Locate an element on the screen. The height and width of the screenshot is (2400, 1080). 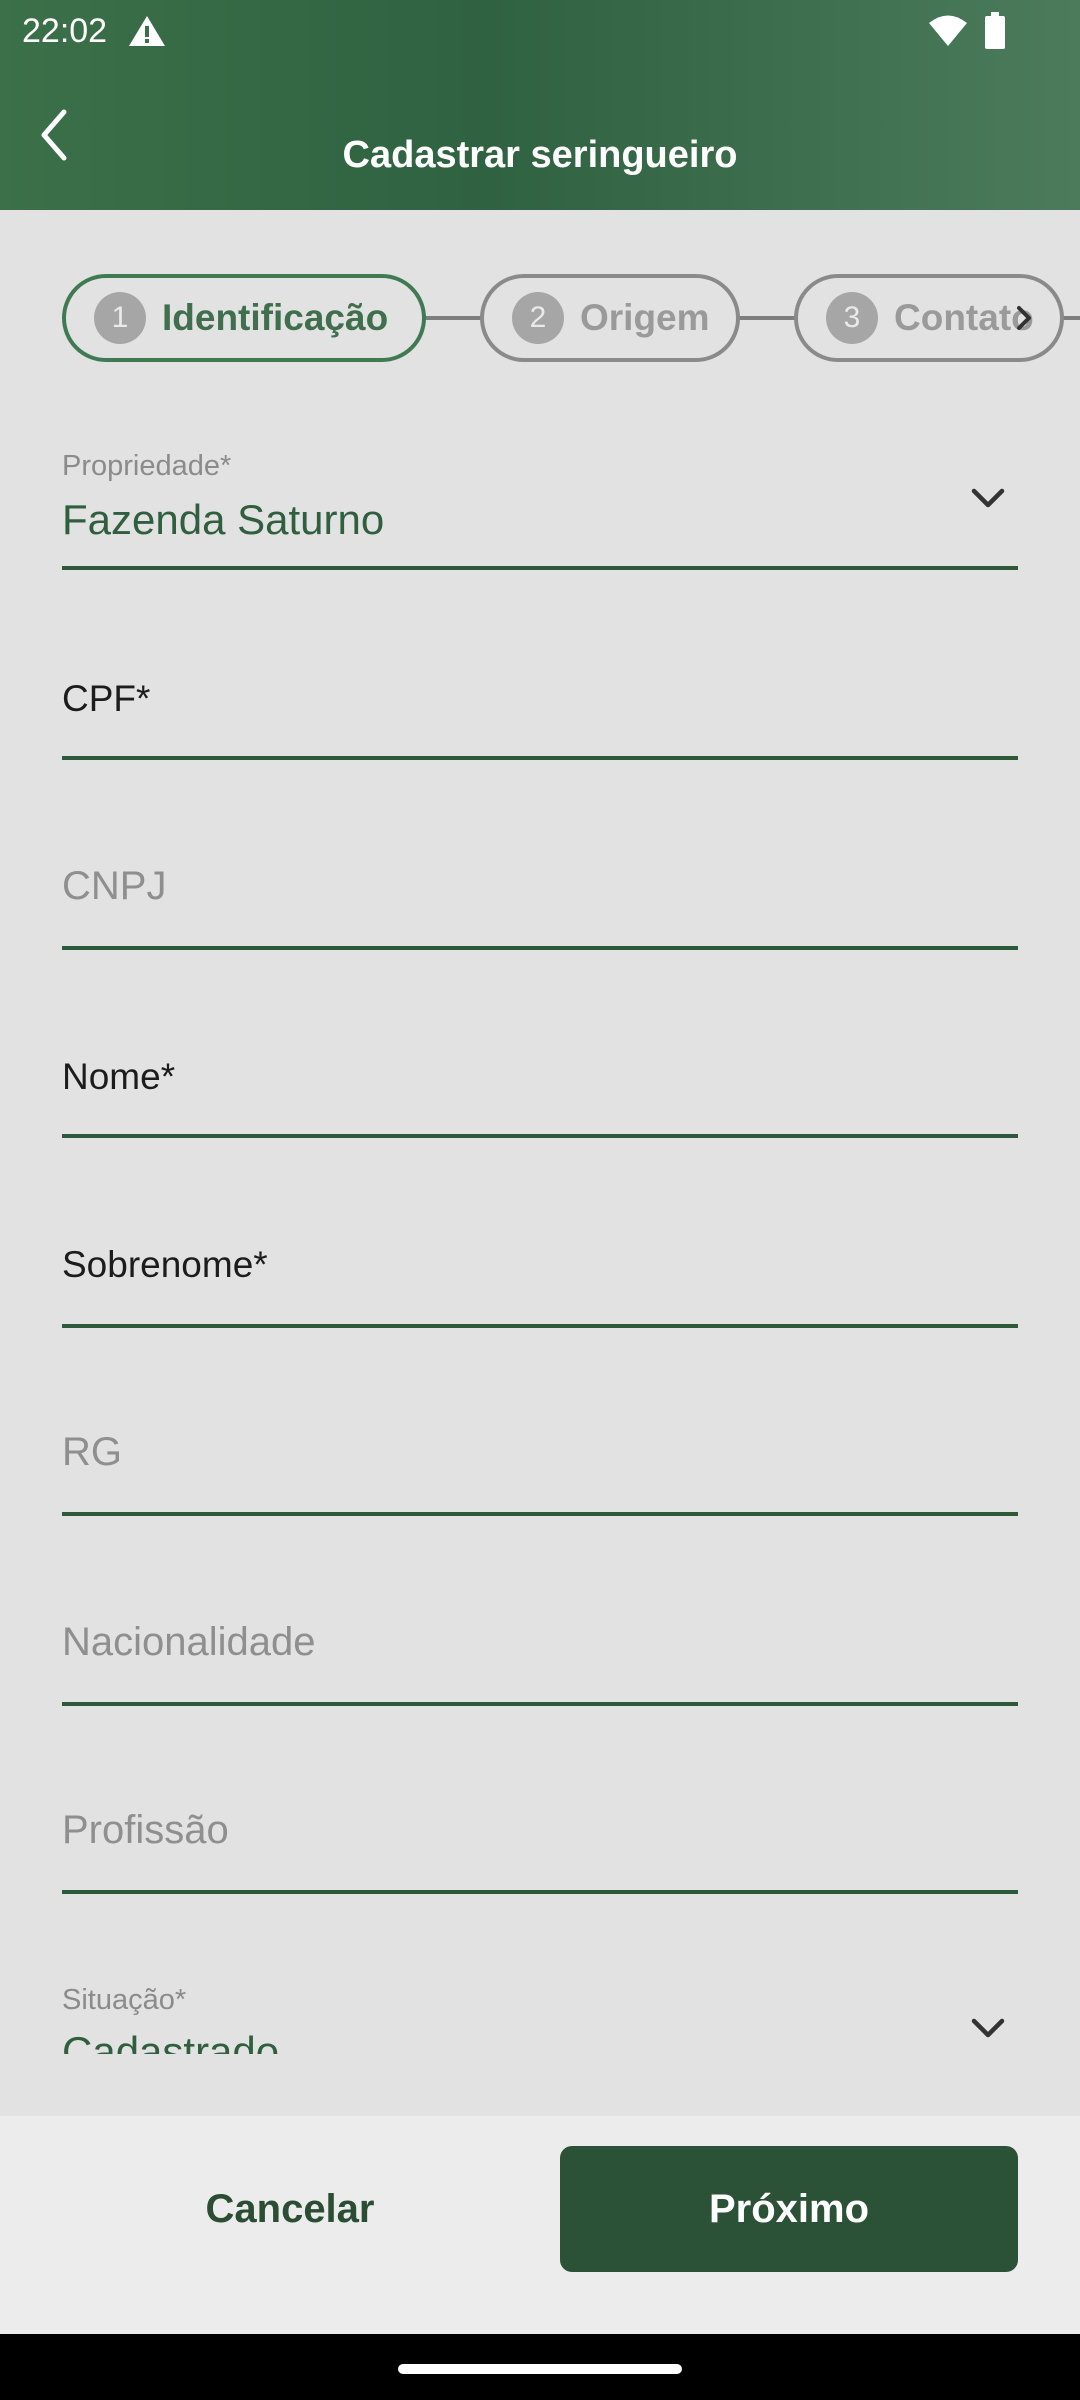
propriedade-value: Fazenda Saturno is located at coordinates (223, 519).